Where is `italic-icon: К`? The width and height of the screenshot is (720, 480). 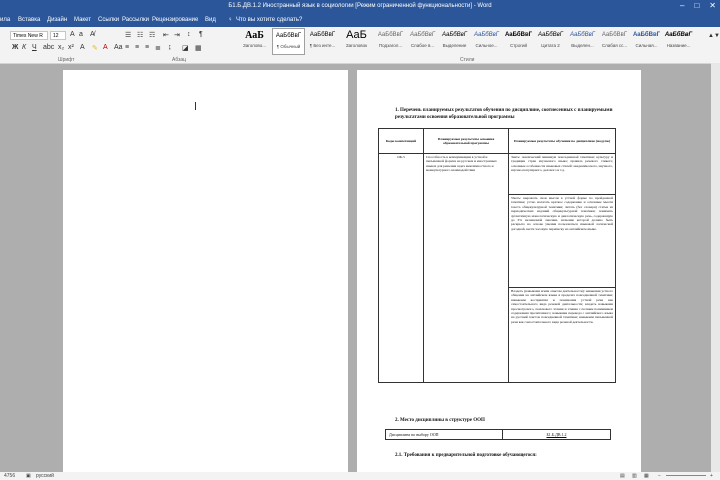 italic-icon: К is located at coordinates (24, 47).